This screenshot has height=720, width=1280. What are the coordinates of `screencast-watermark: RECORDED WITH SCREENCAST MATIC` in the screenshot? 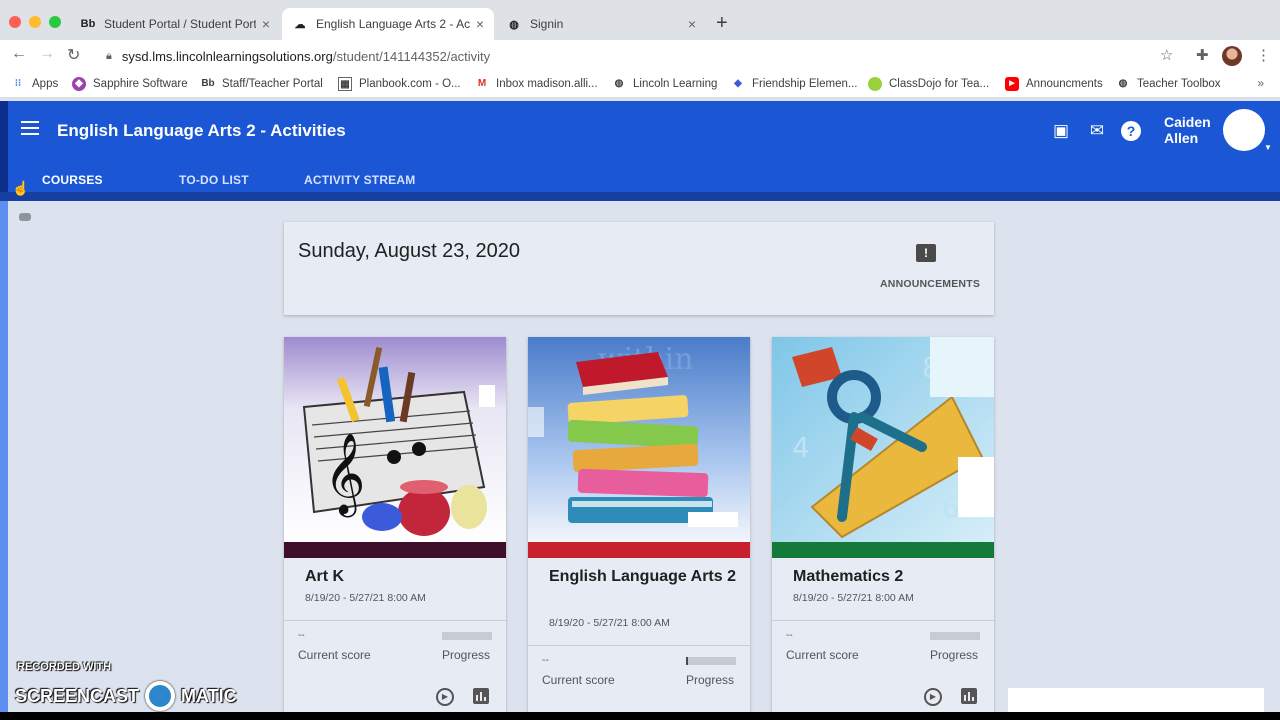 It's located at (146, 685).